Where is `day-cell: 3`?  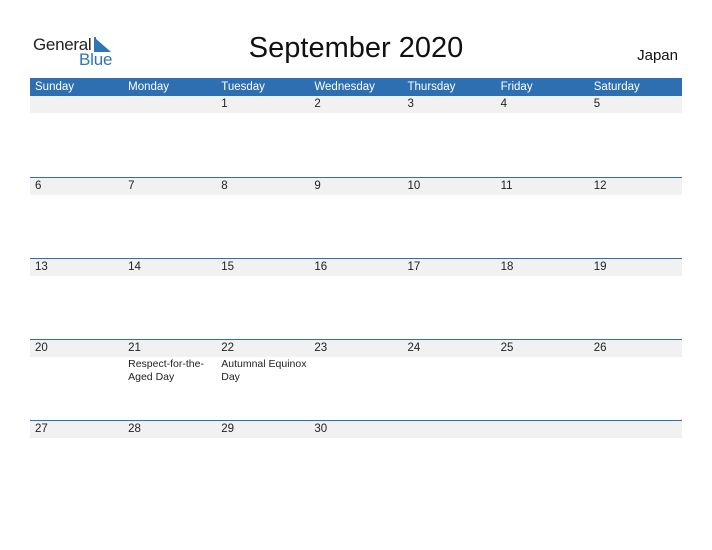
day-cell: 3 is located at coordinates (449, 136).